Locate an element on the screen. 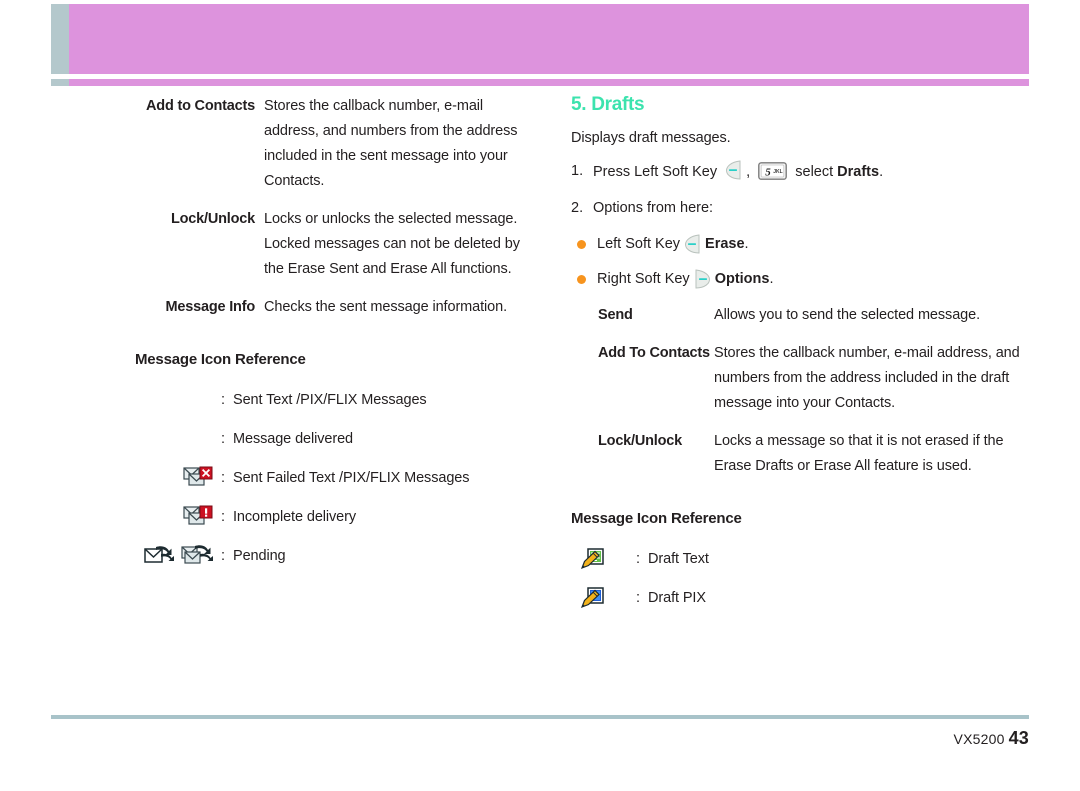 This screenshot has width=1080, height=791. option-description: Allows you to send the selected message. is located at coordinates (847, 315).